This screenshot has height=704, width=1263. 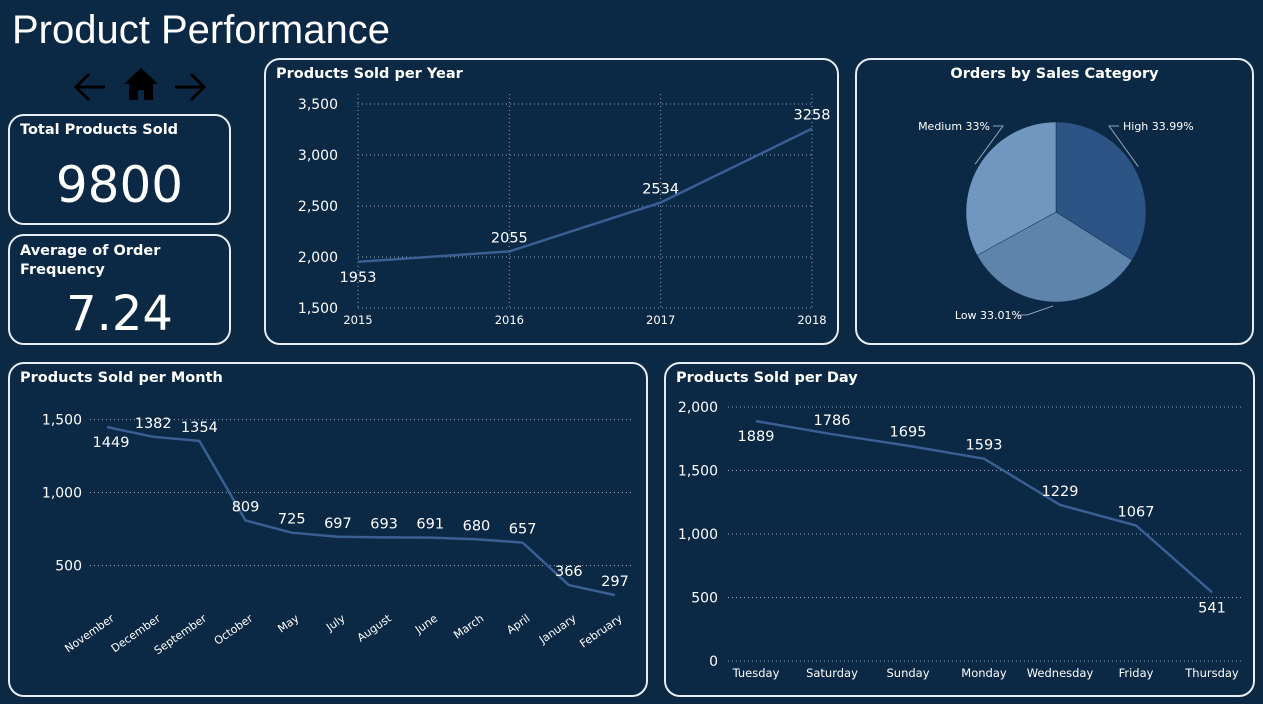 I want to click on data-label: 1449, so click(x=111, y=443).